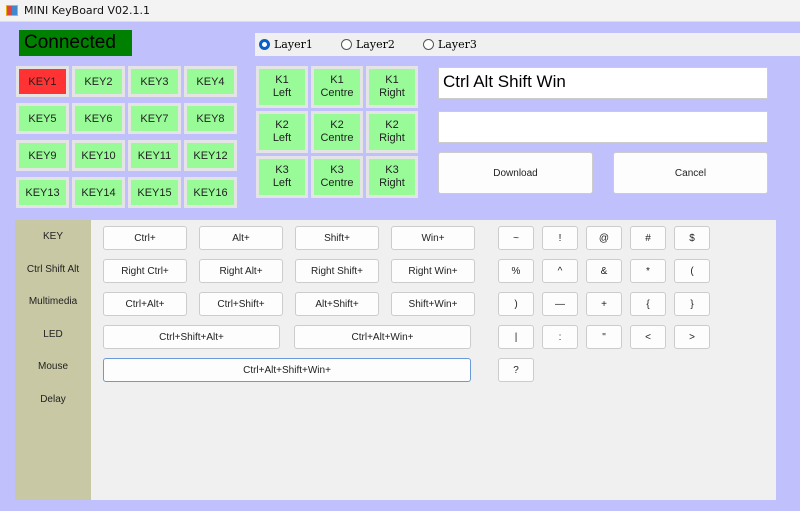  What do you see at coordinates (42, 155) in the screenshot?
I see `key-button-9: KEY9` at bounding box center [42, 155].